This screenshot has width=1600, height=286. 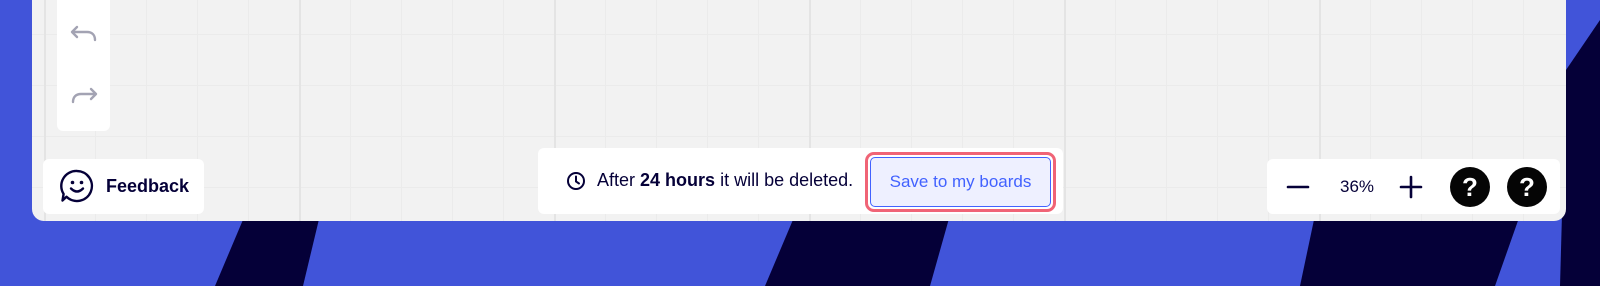 I want to click on zoom-in-button, so click(x=1411, y=187).